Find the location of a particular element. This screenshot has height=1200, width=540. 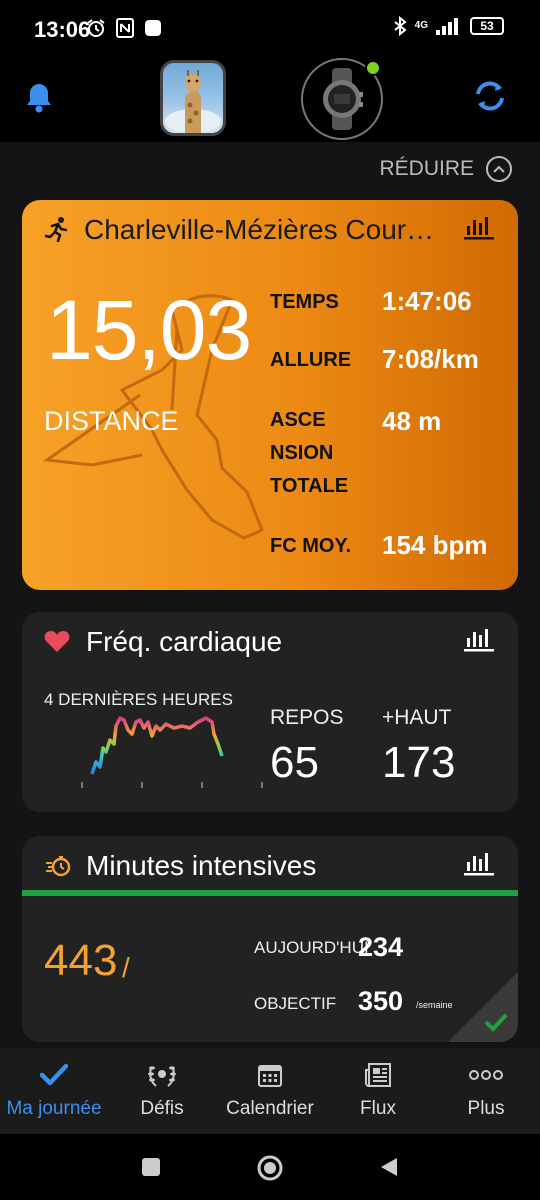

heart-rate-period: 4 DERNIÈRES HEURES is located at coordinates (138, 699).